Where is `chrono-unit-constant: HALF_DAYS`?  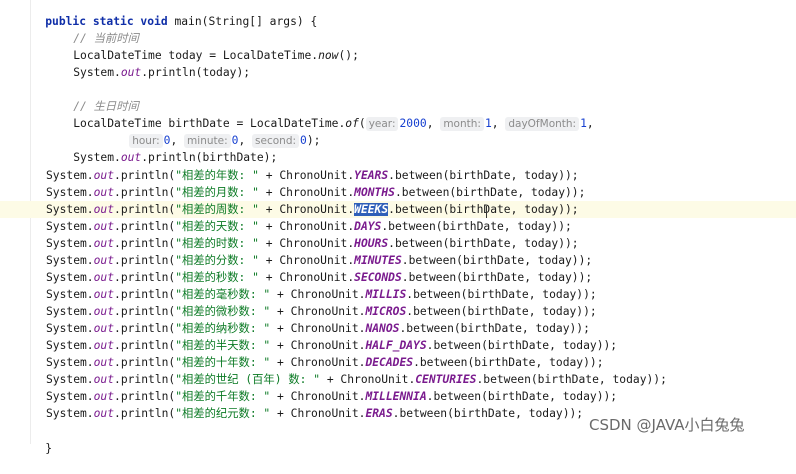
chrono-unit-constant: HALF_DAYS is located at coordinates (396, 345).